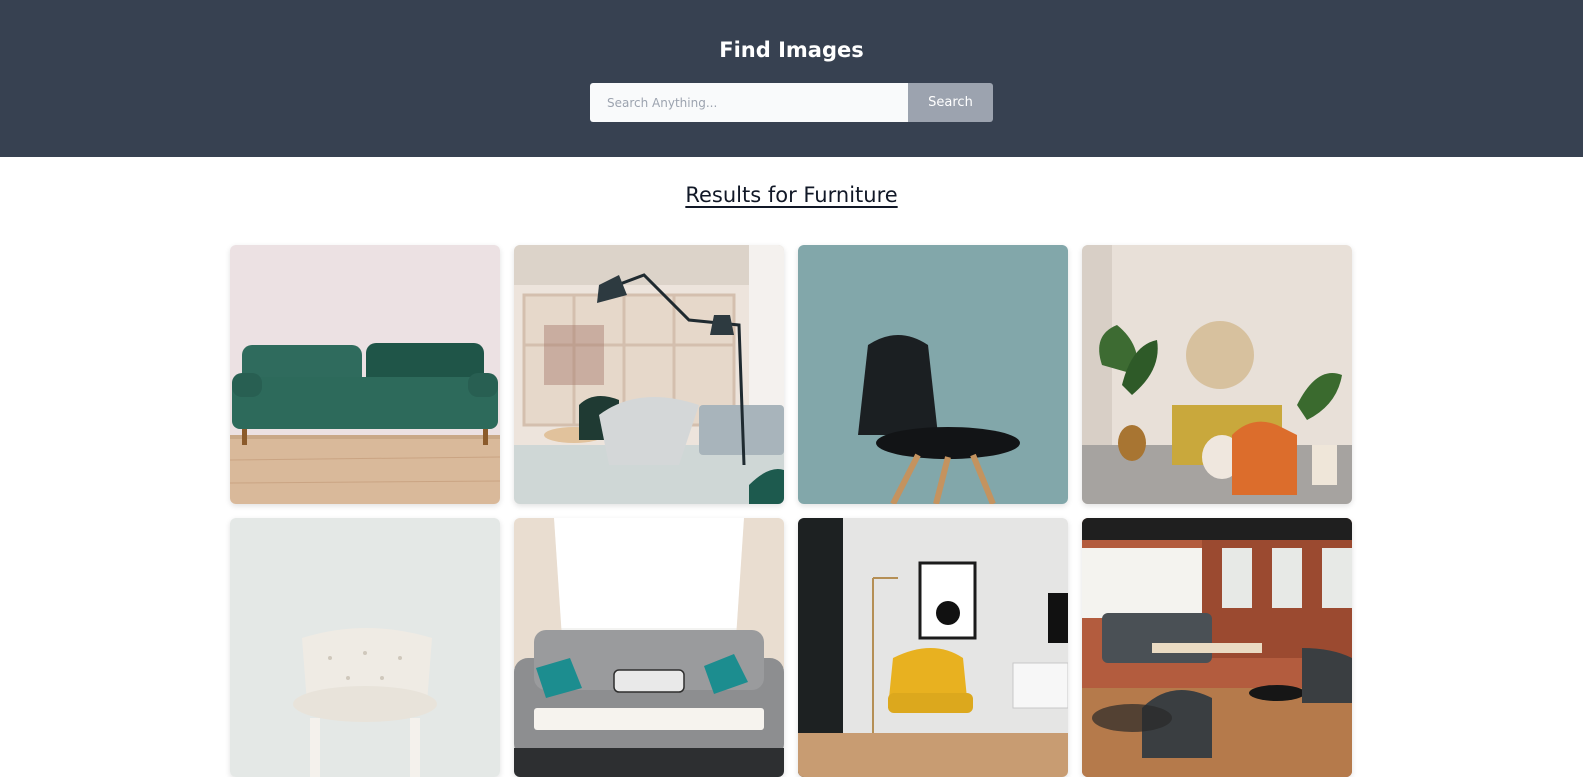 The image size is (1583, 777). I want to click on photo-grey-sofa, so click(649, 647).